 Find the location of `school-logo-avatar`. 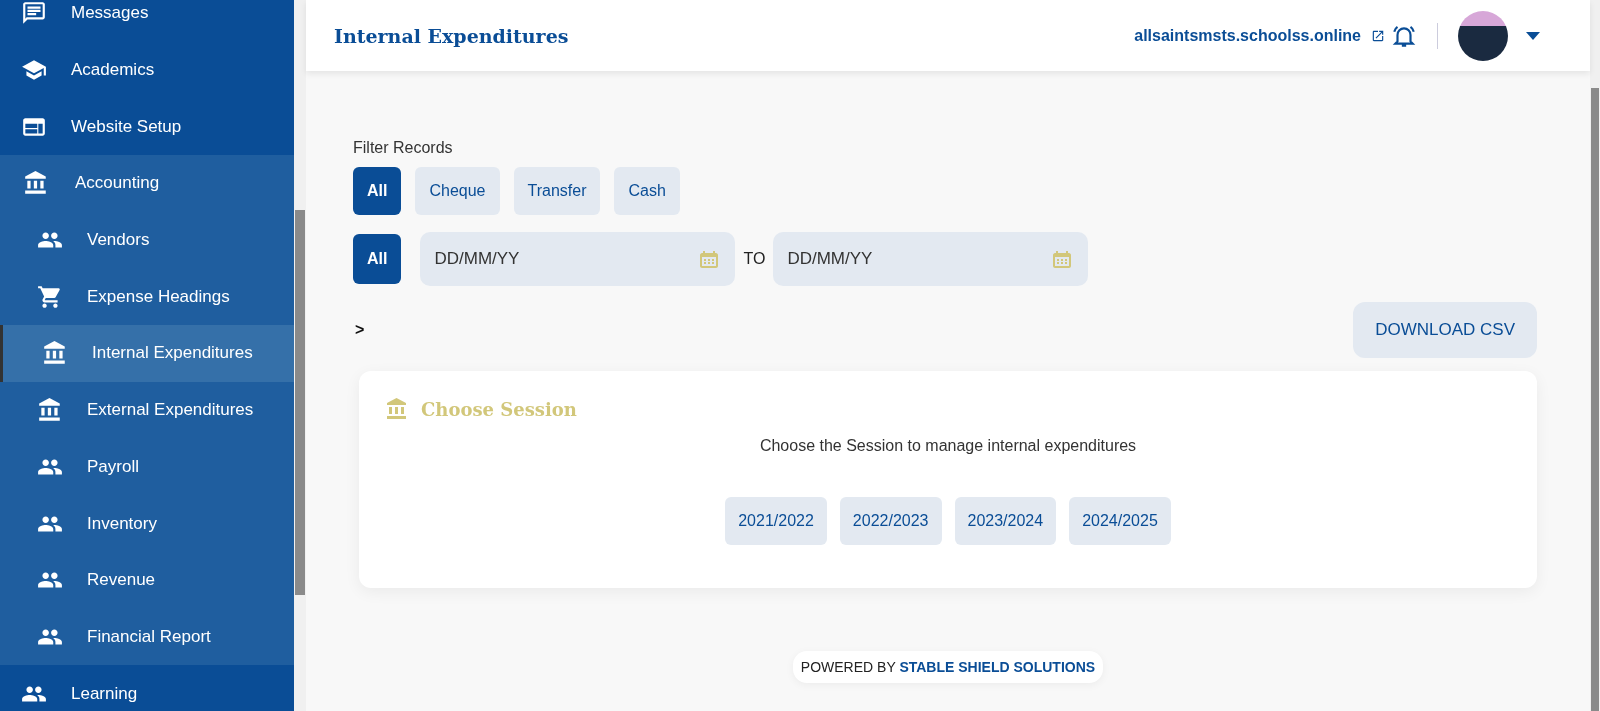

school-logo-avatar is located at coordinates (1483, 35).